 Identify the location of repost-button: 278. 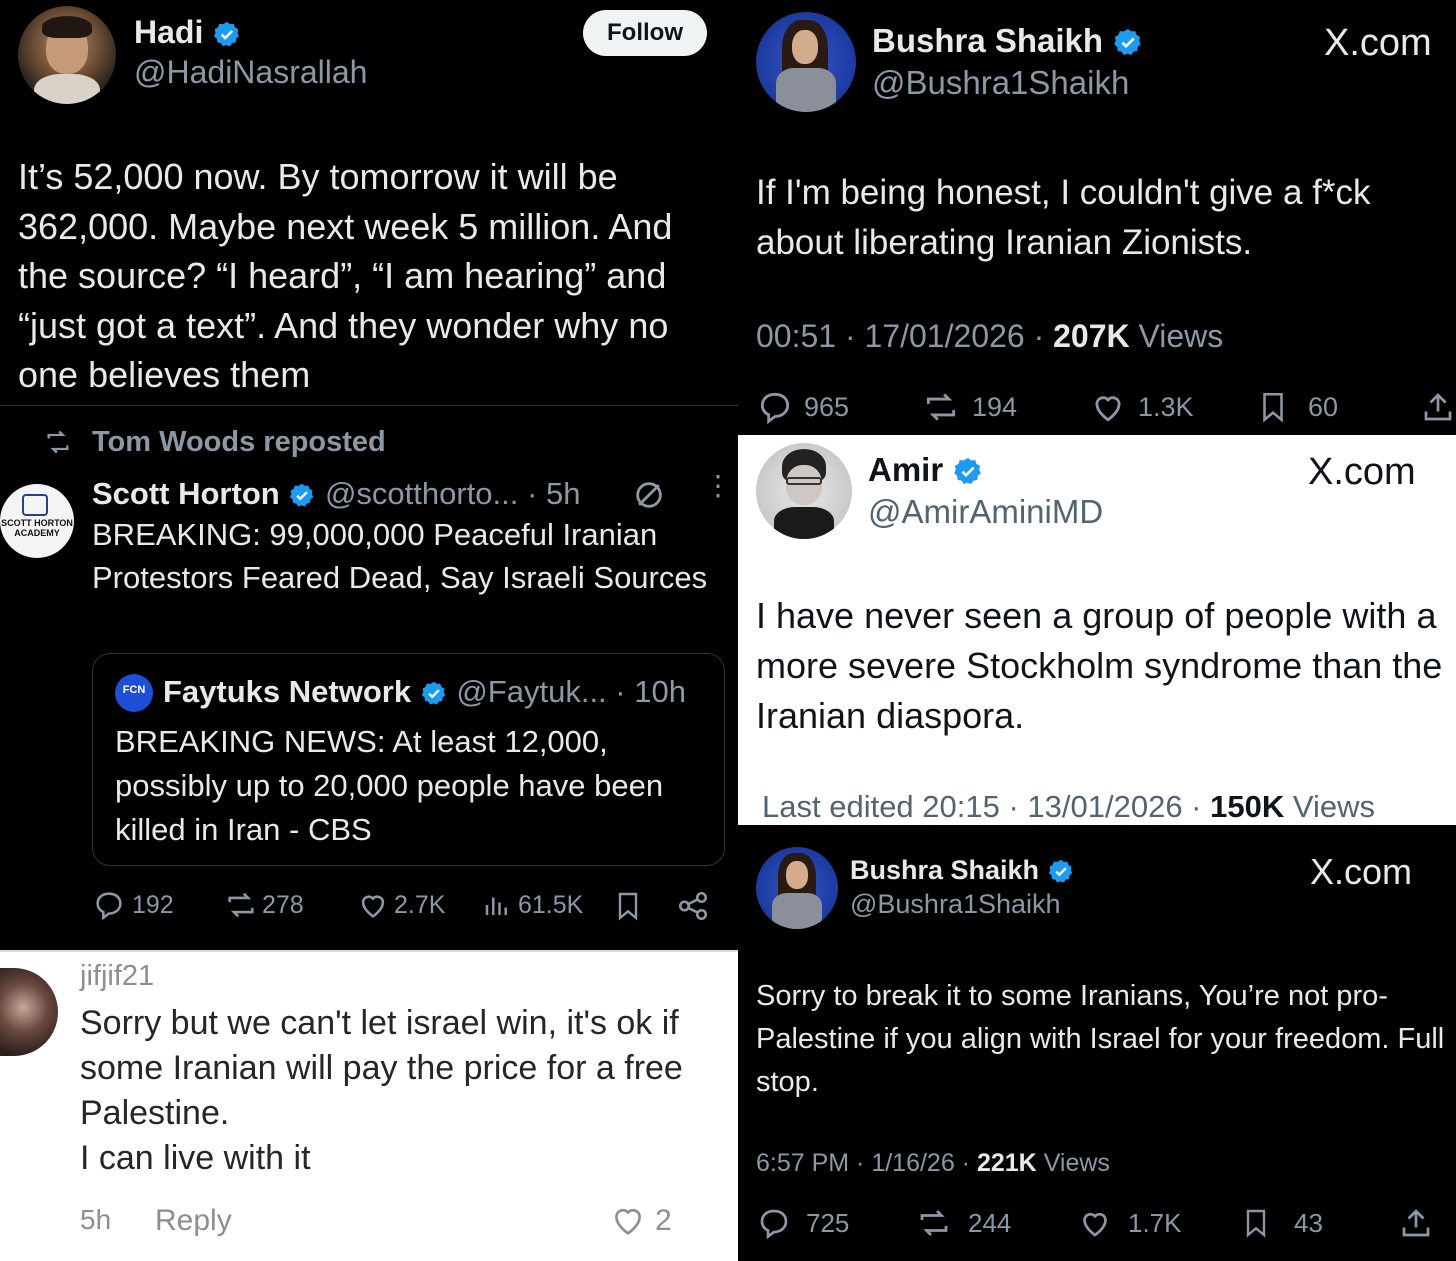
(264, 905).